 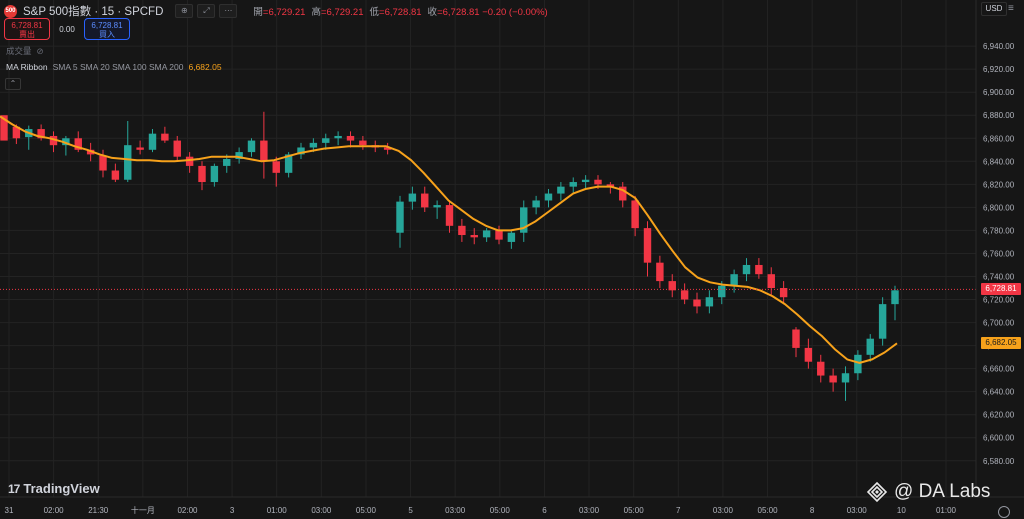 What do you see at coordinates (1001, 289) in the screenshot?
I see `last-price-badge: 6,728.81` at bounding box center [1001, 289].